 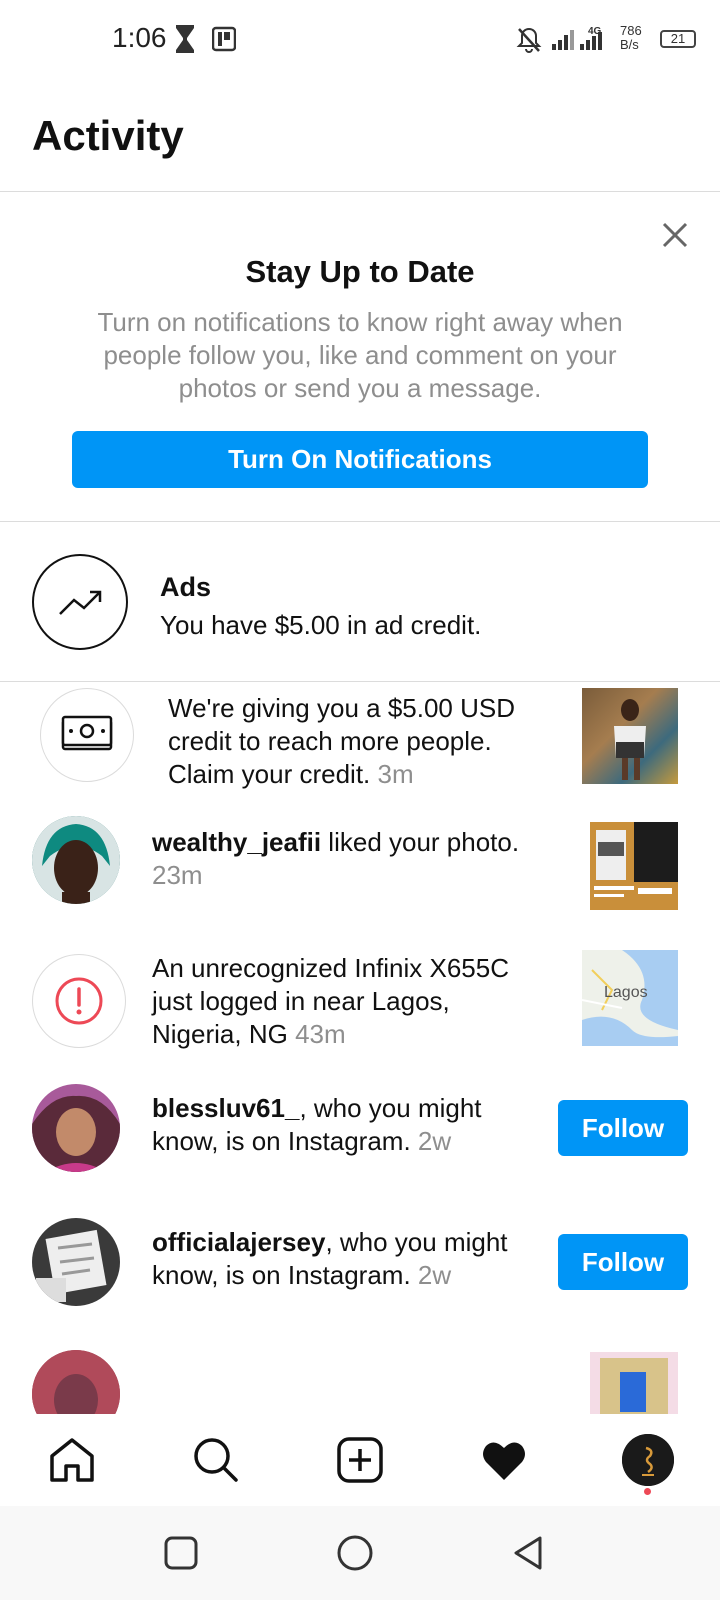 I want to click on map-label: Lagos, so click(x=626, y=992).